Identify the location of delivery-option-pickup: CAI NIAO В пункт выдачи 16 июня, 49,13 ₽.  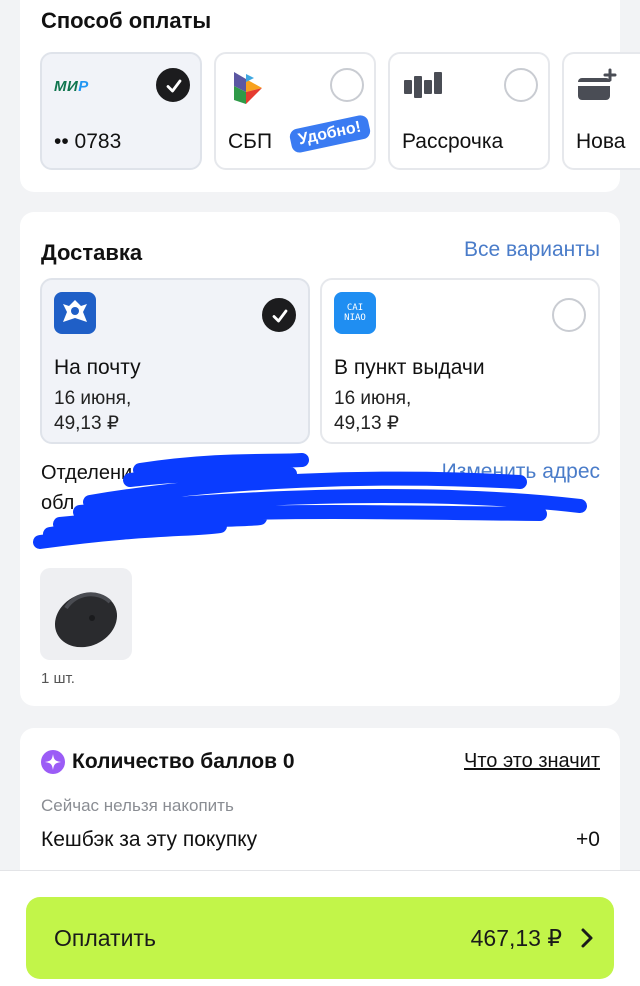
(460, 361).